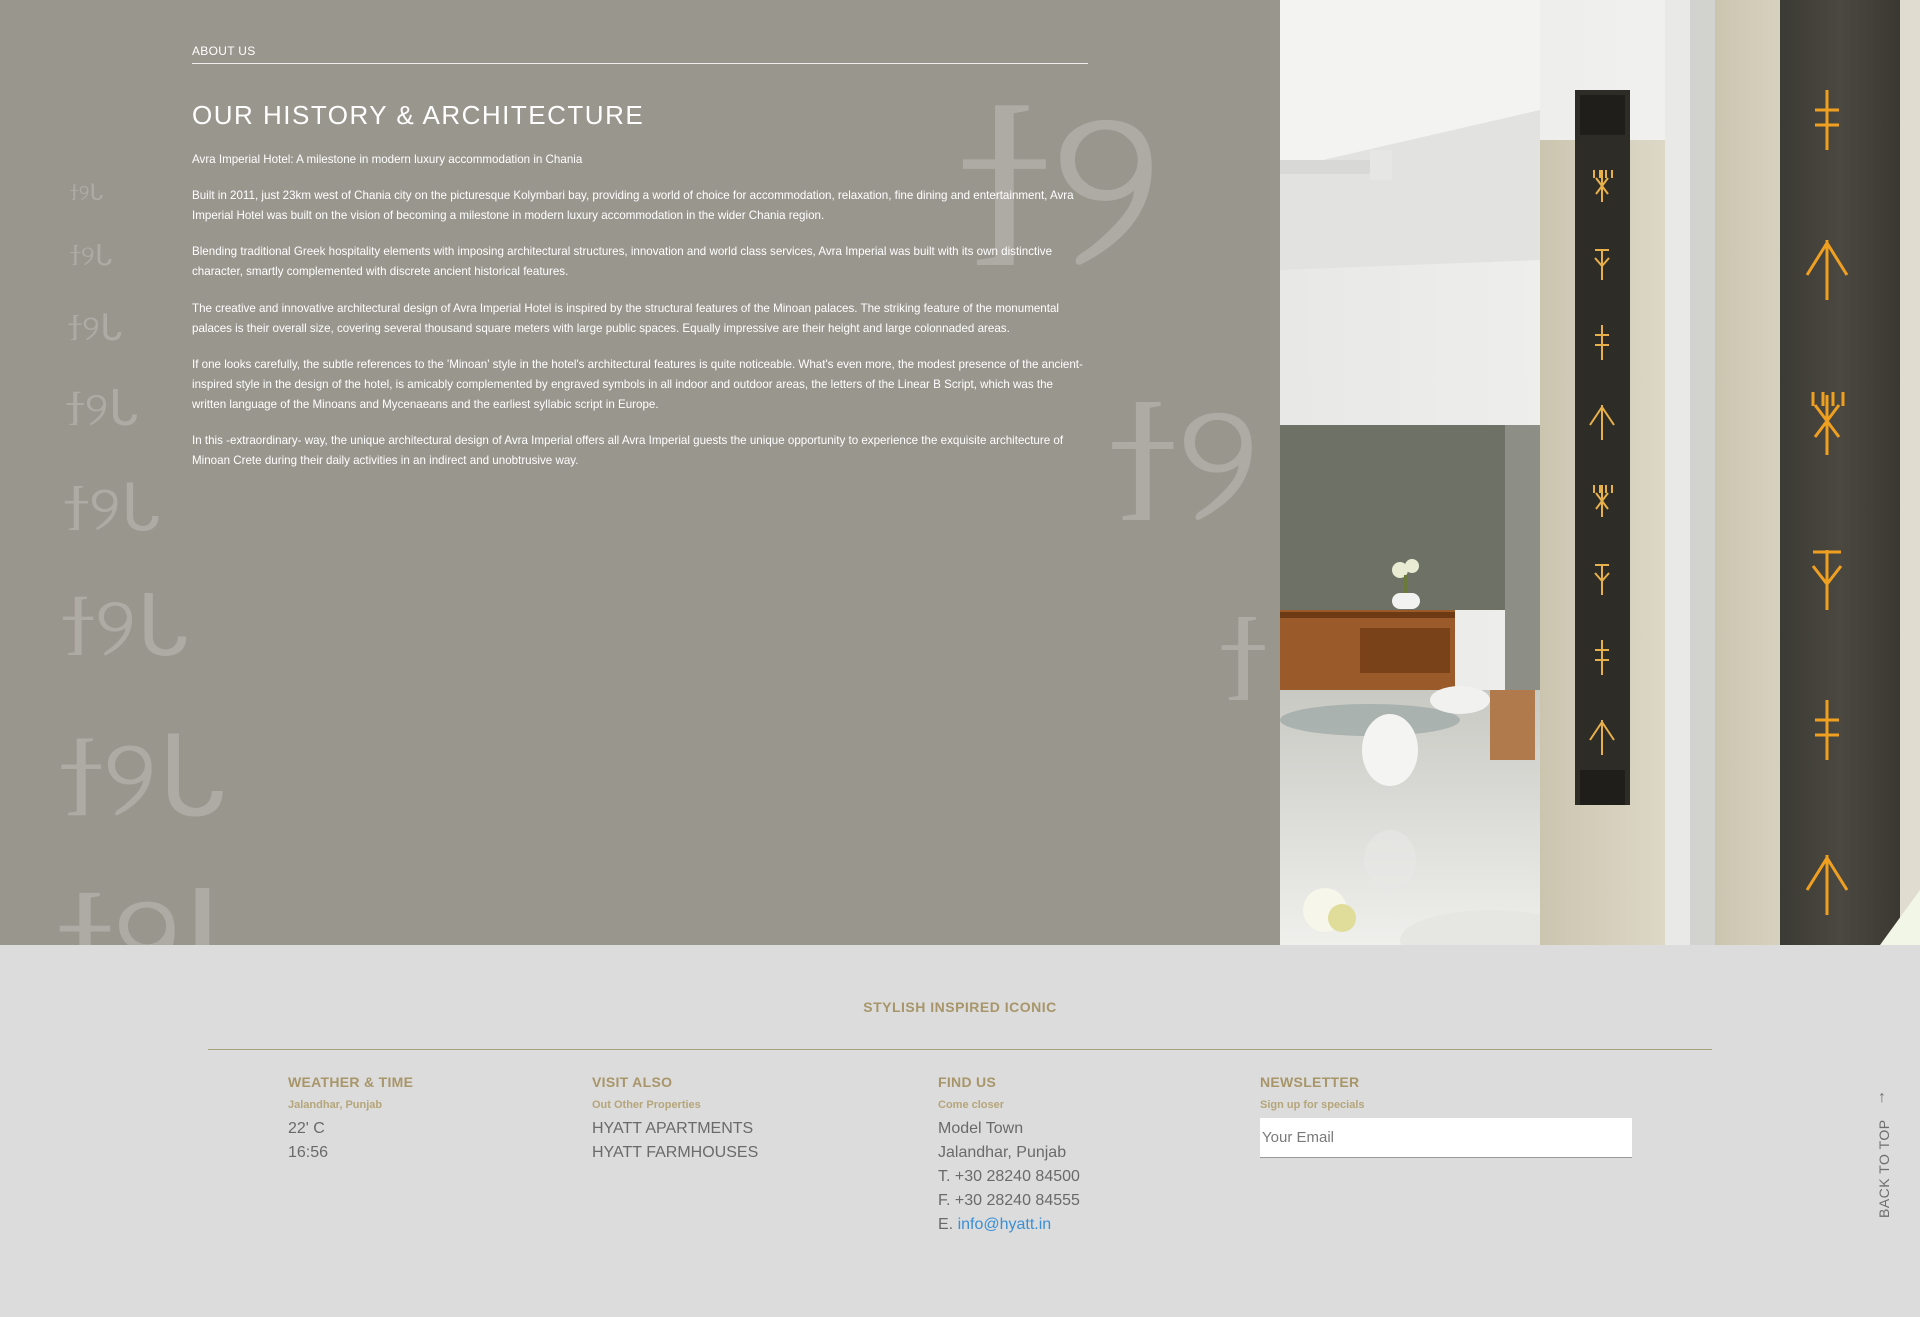 This screenshot has width=1920, height=1317. I want to click on property-link-farmhouses: HYATT FARMHOUSES, so click(675, 1153).